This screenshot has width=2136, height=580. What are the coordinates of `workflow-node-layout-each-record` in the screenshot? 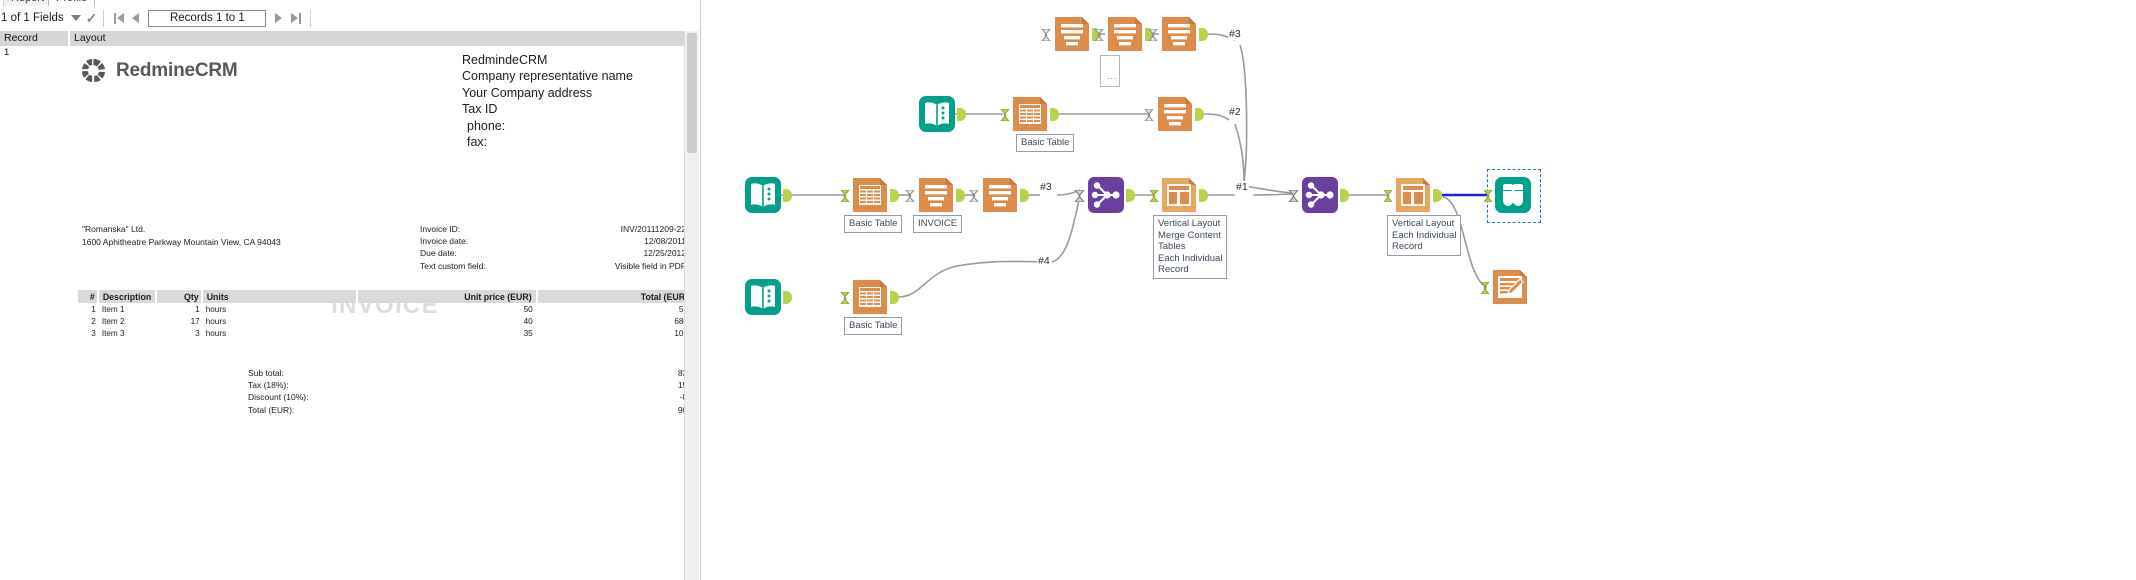 It's located at (1412, 195).